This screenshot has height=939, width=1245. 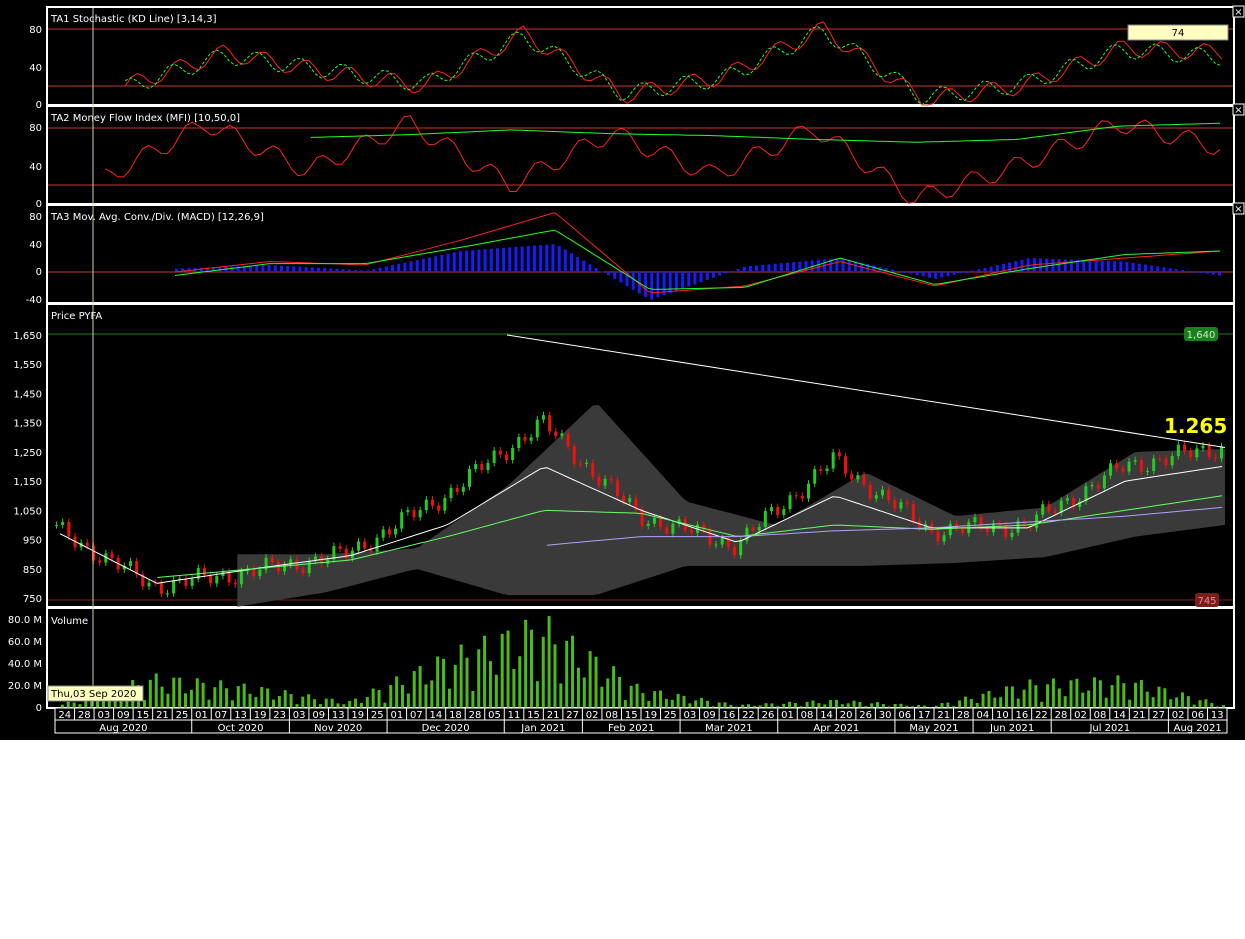 What do you see at coordinates (885, 715) in the screenshot?
I see `x-tick: 30` at bounding box center [885, 715].